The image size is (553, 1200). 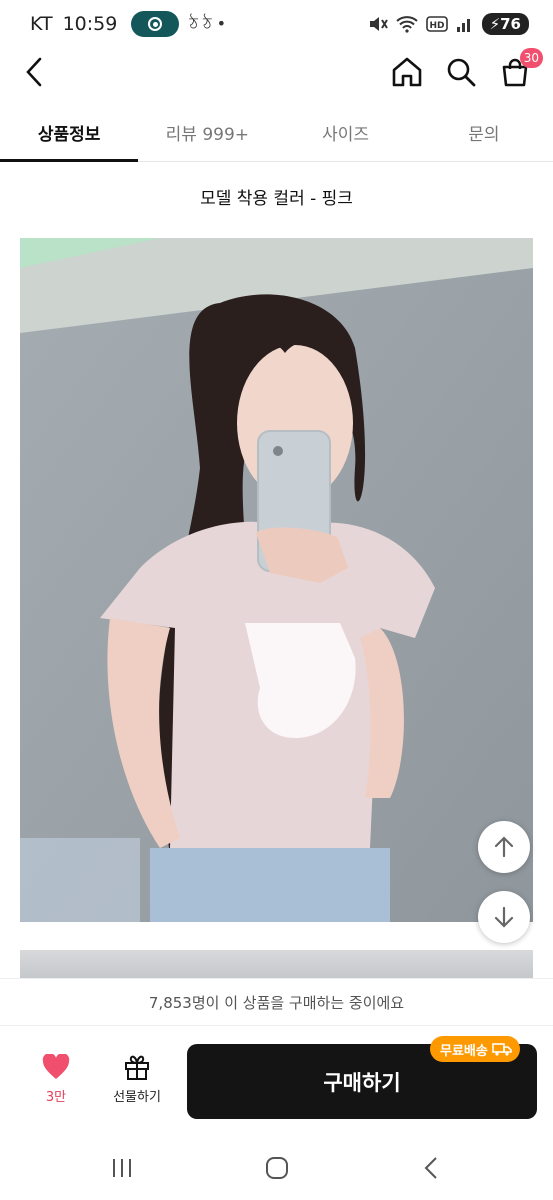 I want to click on scroll-up-button, so click(x=504, y=847).